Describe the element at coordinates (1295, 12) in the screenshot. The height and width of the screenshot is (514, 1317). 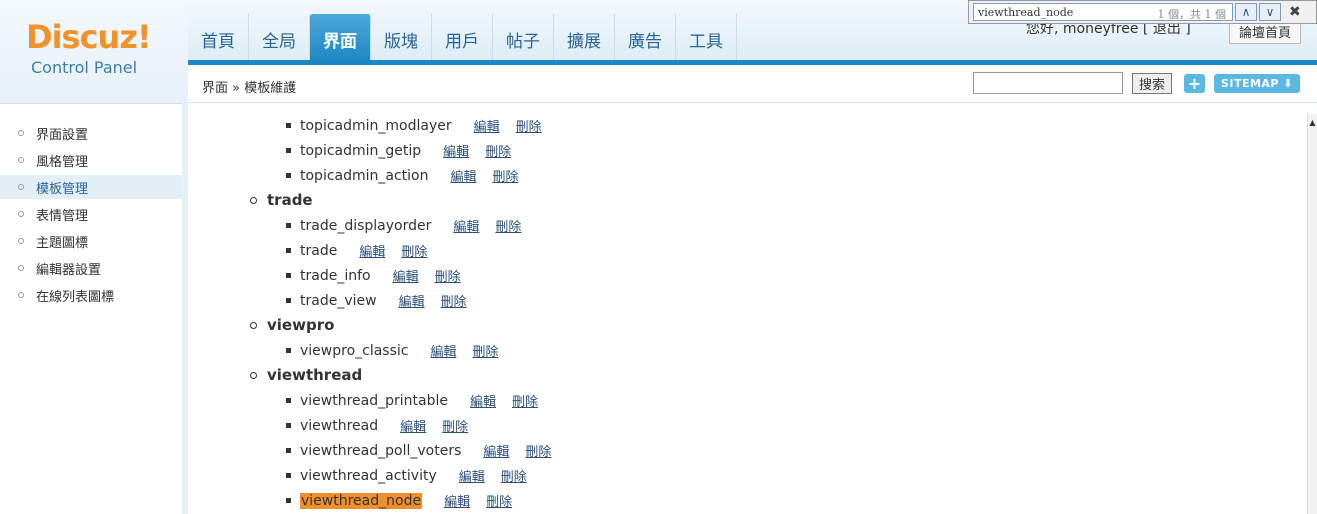
I see `close-icon: ✖` at that location.